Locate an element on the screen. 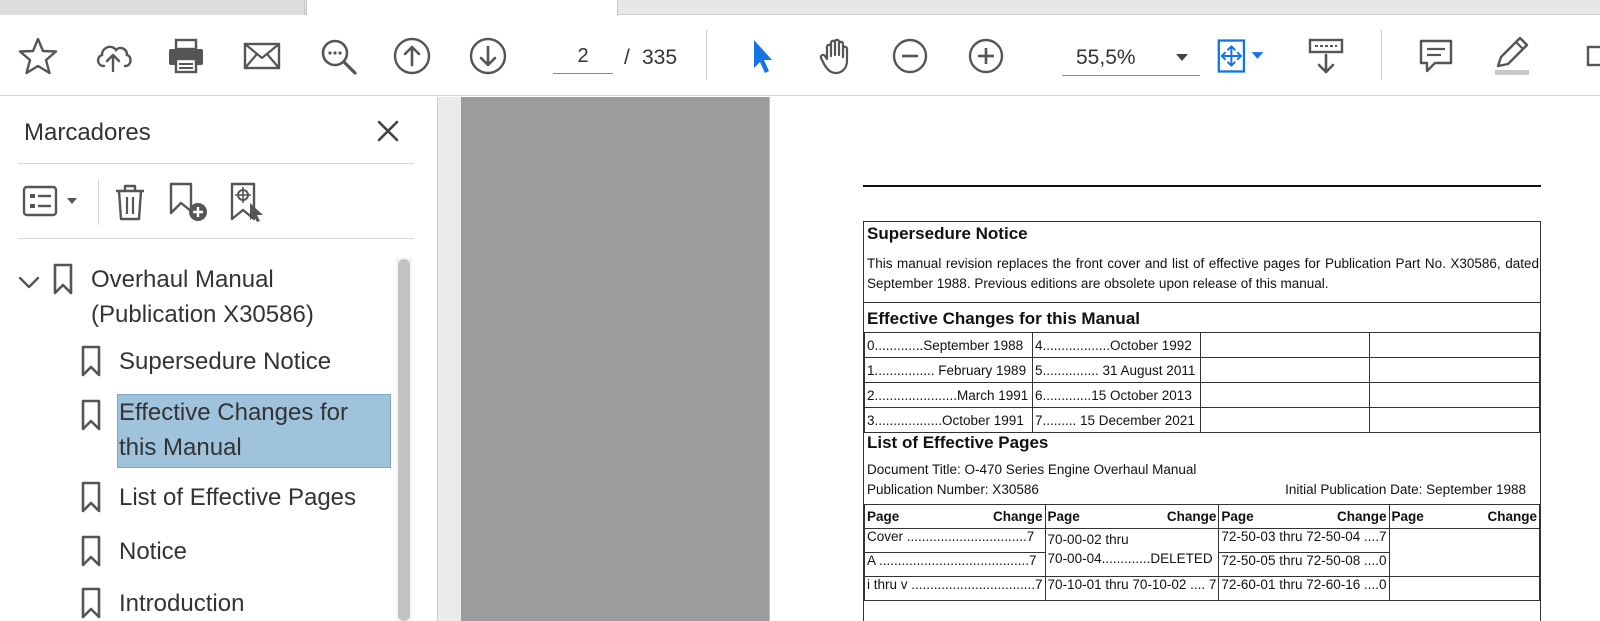  more-tools-icon is located at coordinates (1580, 56).